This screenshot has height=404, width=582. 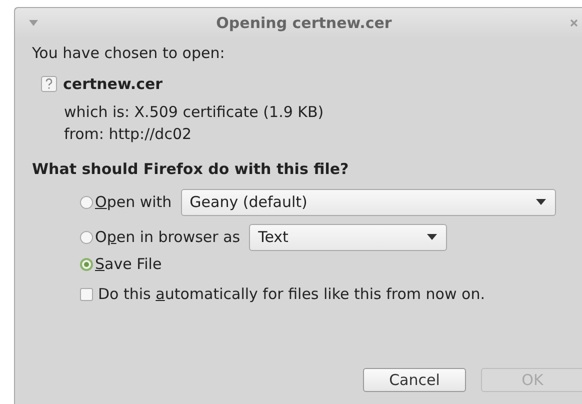 I want to click on checkbox, so click(x=86, y=294).